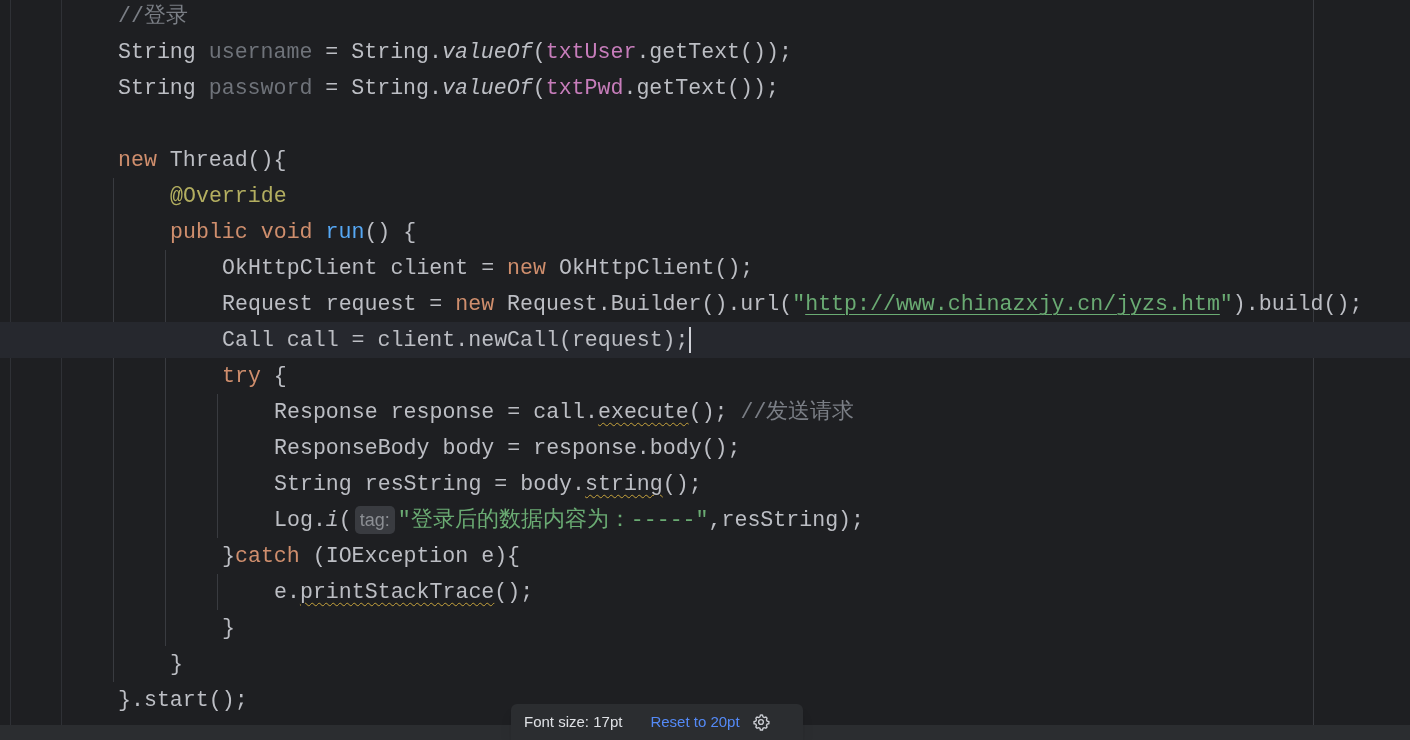  I want to click on code-text: try {, so click(254, 376).